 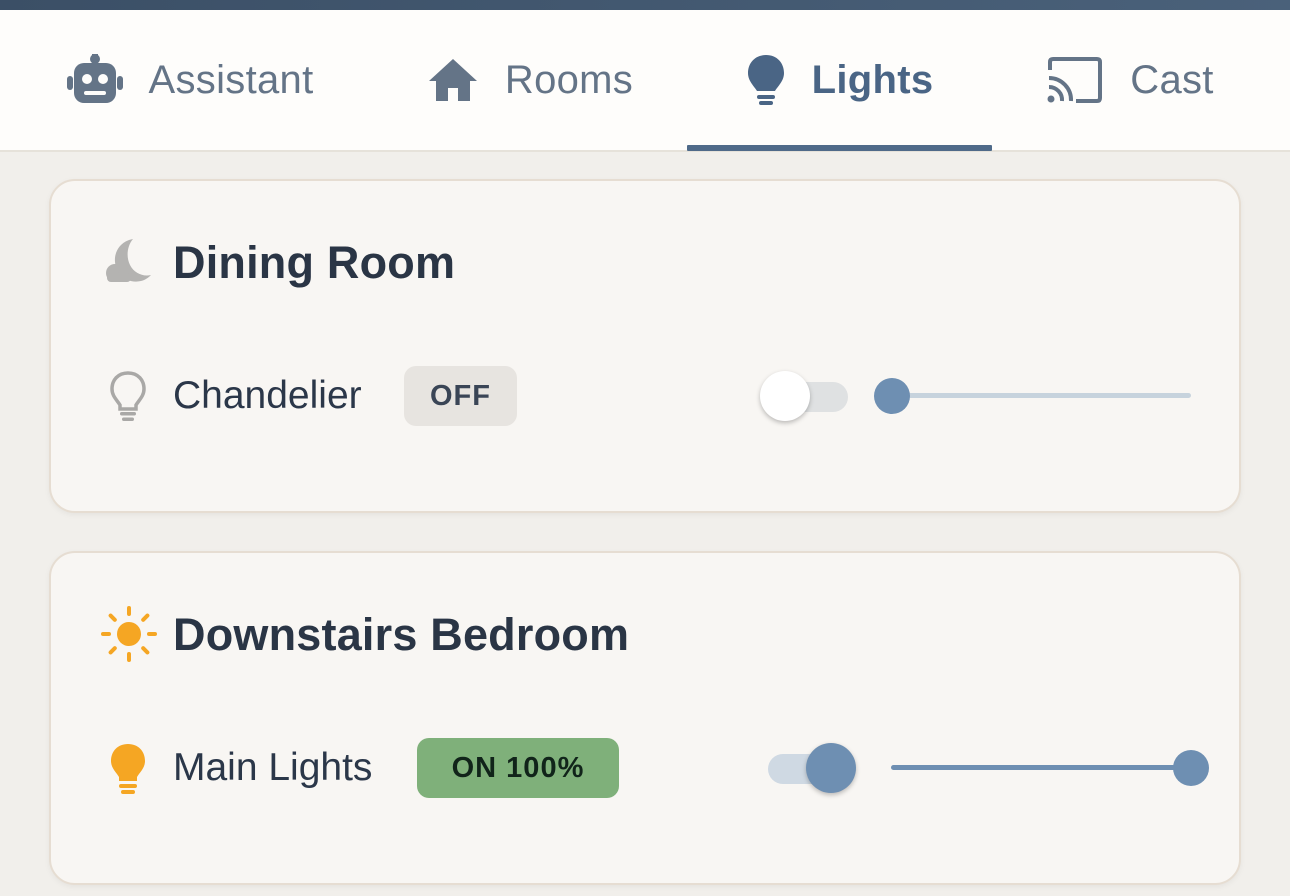 I want to click on tab-lights: Lights, so click(x=839, y=80).